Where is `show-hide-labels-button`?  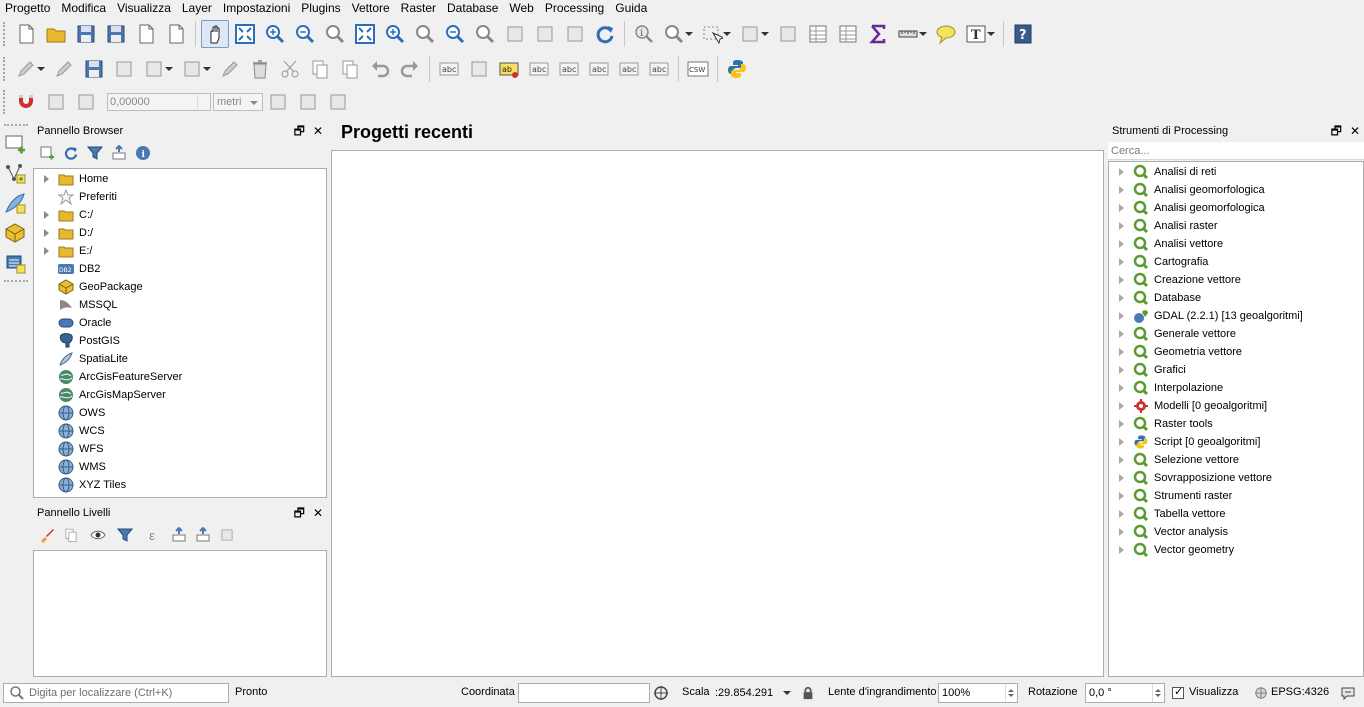 show-hide-labels-button is located at coordinates (569, 69).